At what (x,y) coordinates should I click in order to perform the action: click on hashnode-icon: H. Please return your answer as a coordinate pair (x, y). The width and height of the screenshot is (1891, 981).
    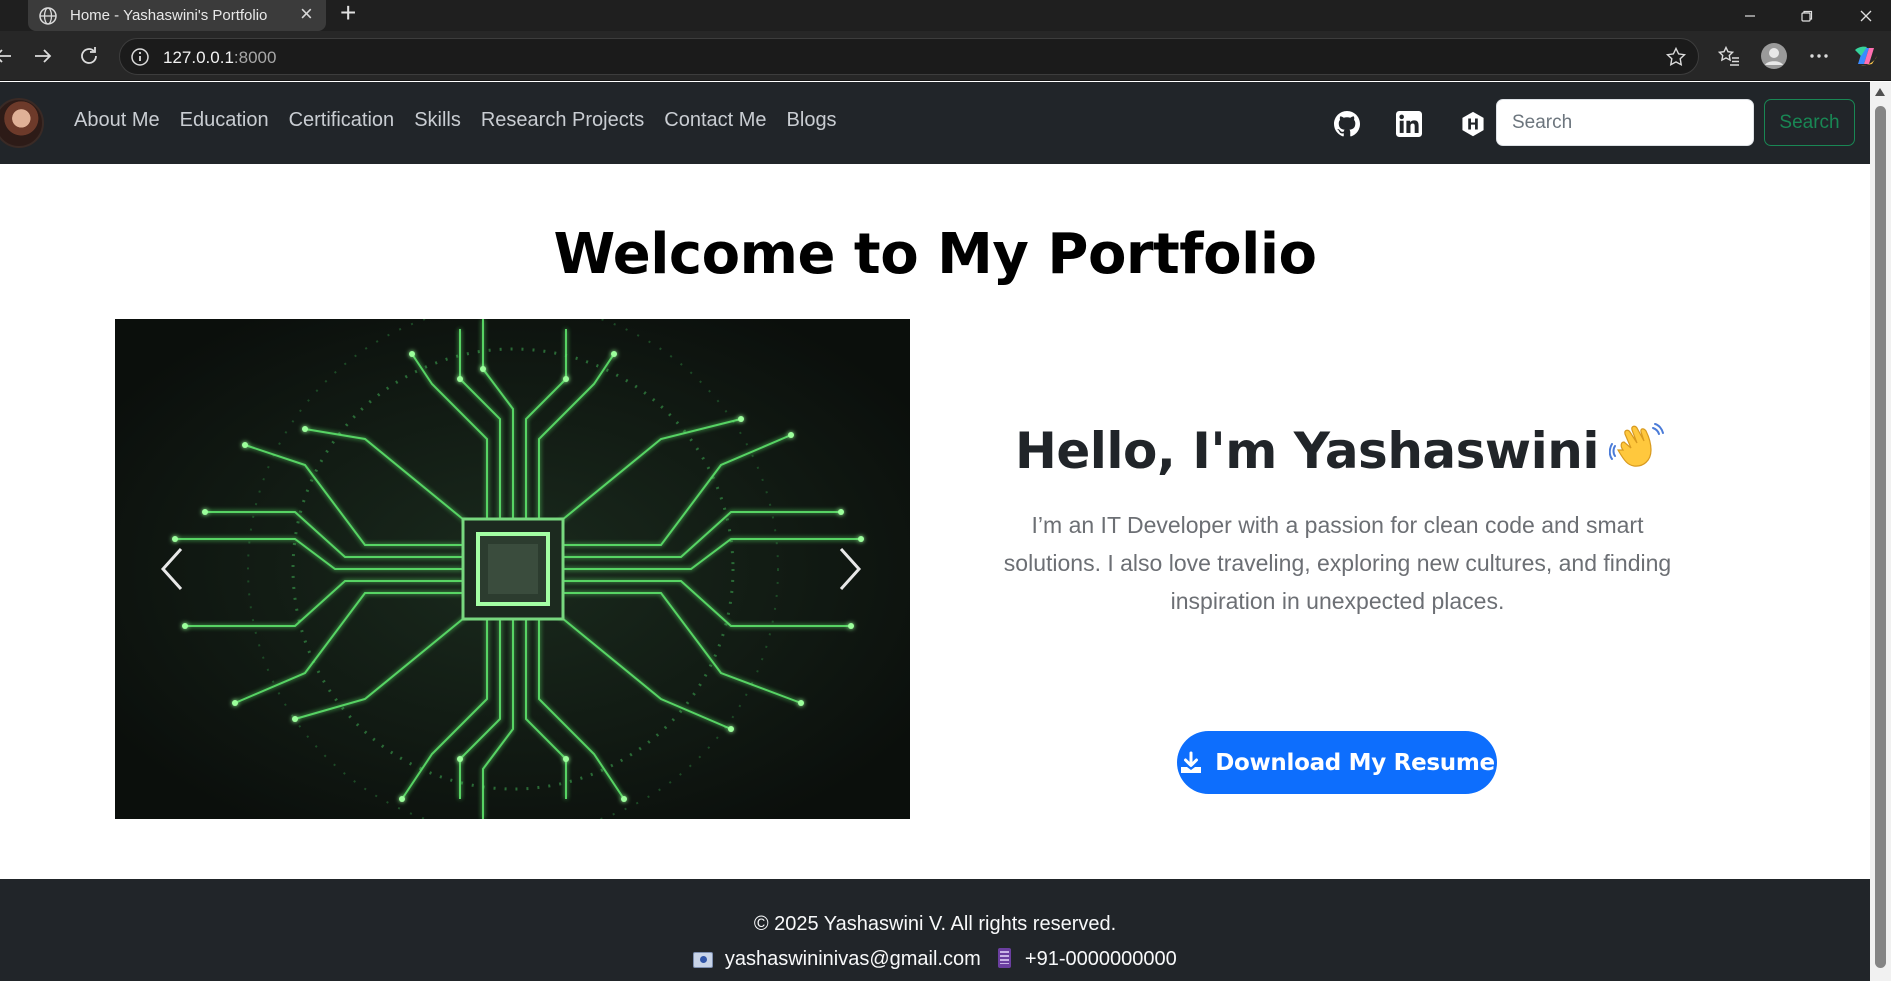
    Looking at the image, I should click on (1473, 124).